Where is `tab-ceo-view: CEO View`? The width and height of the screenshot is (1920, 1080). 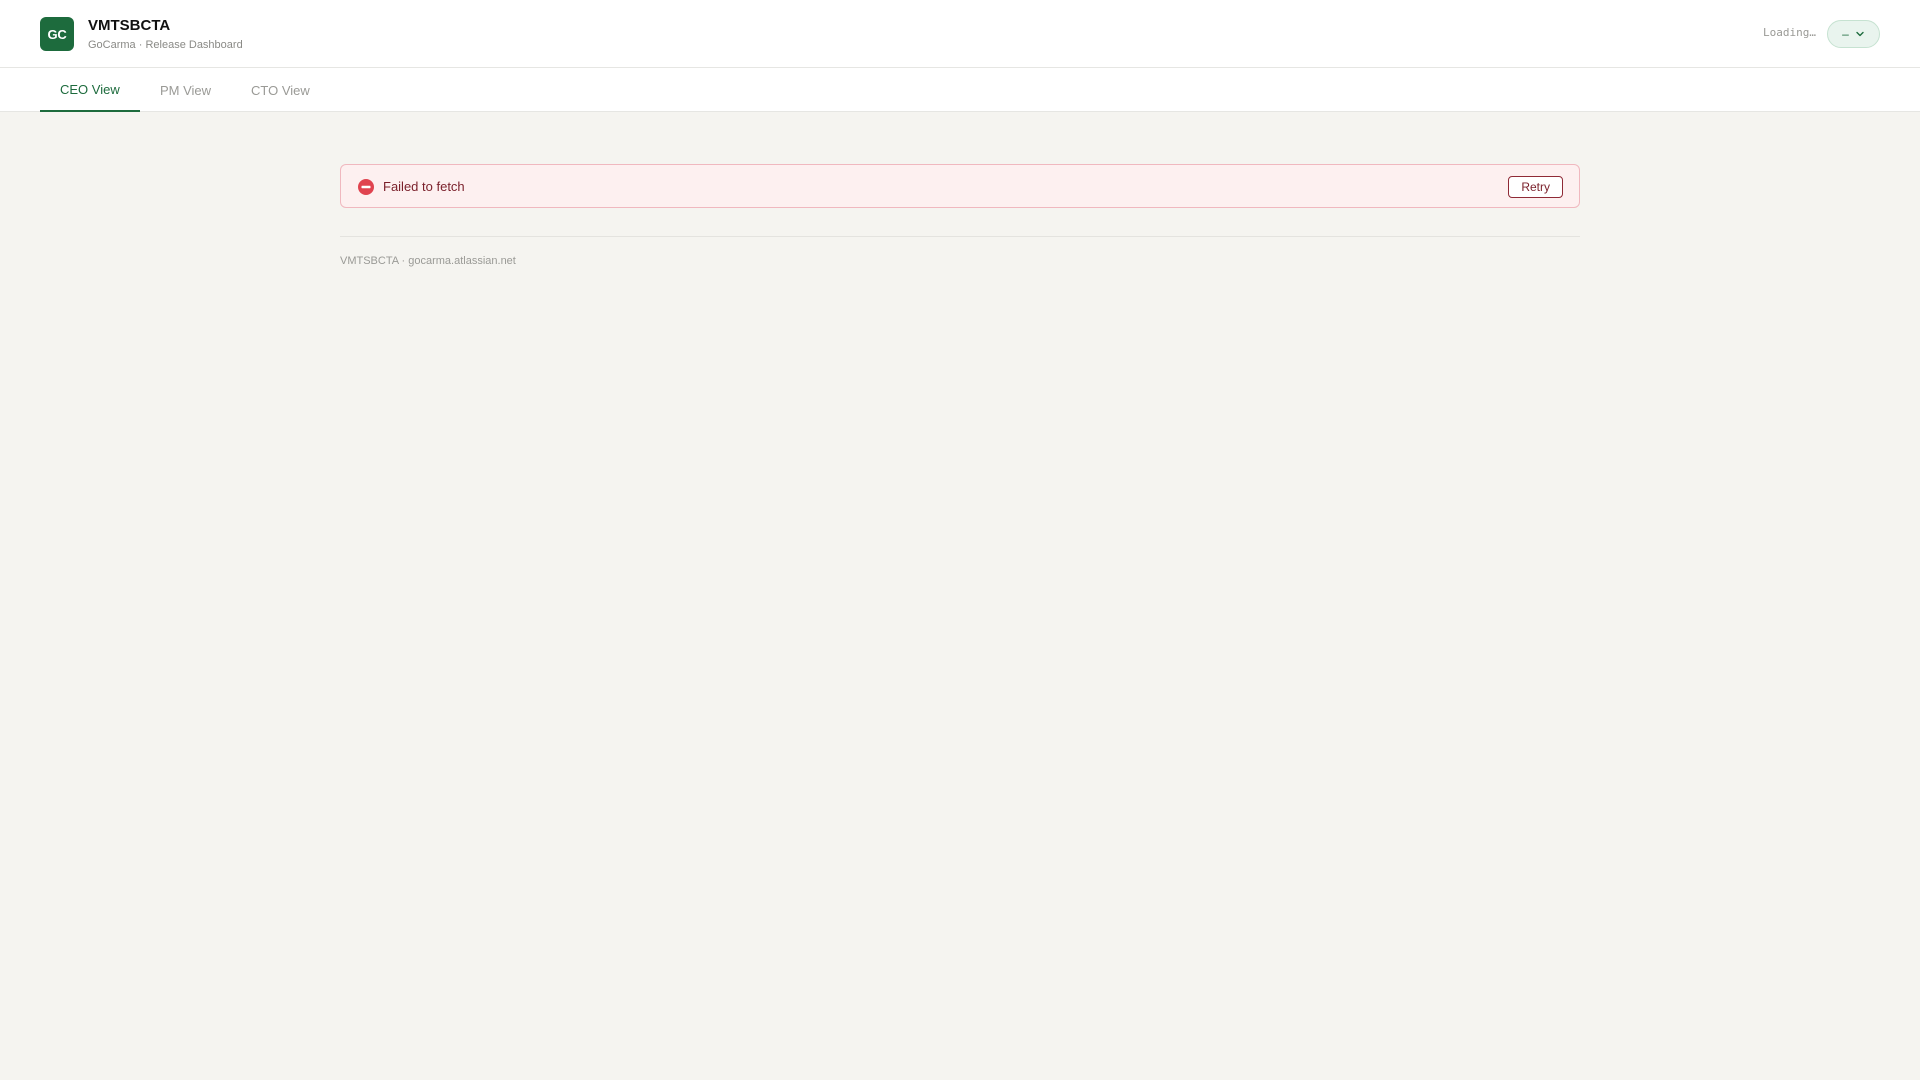
tab-ceo-view: CEO View is located at coordinates (90, 90).